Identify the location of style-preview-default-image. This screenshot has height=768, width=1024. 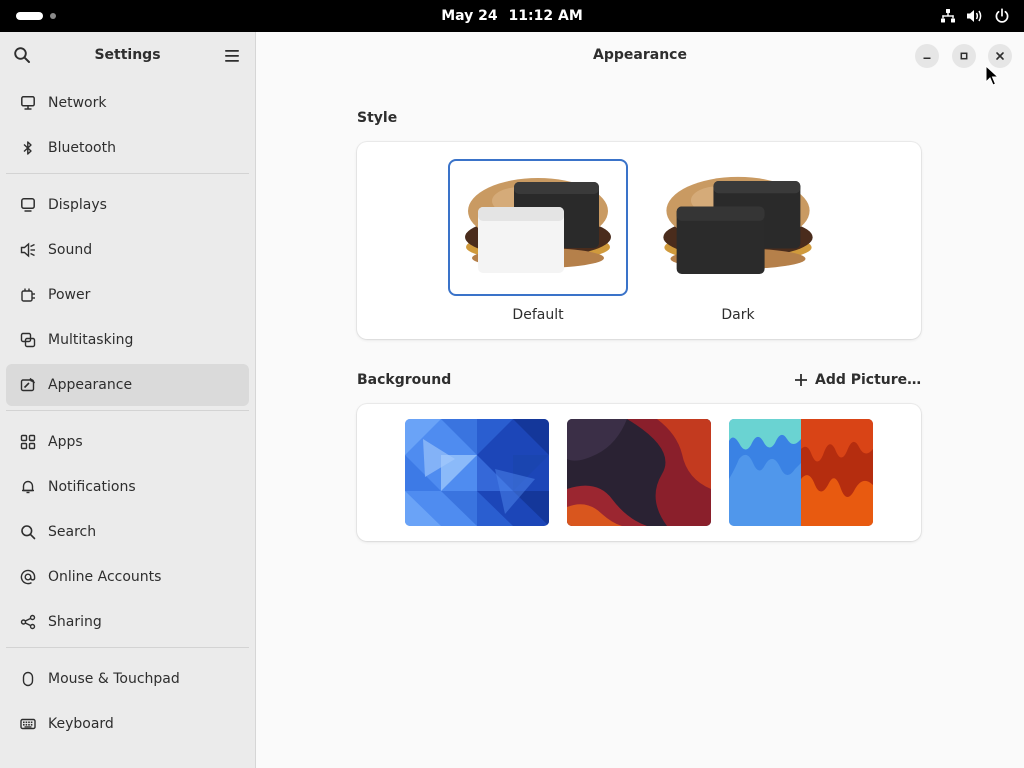
(538, 225).